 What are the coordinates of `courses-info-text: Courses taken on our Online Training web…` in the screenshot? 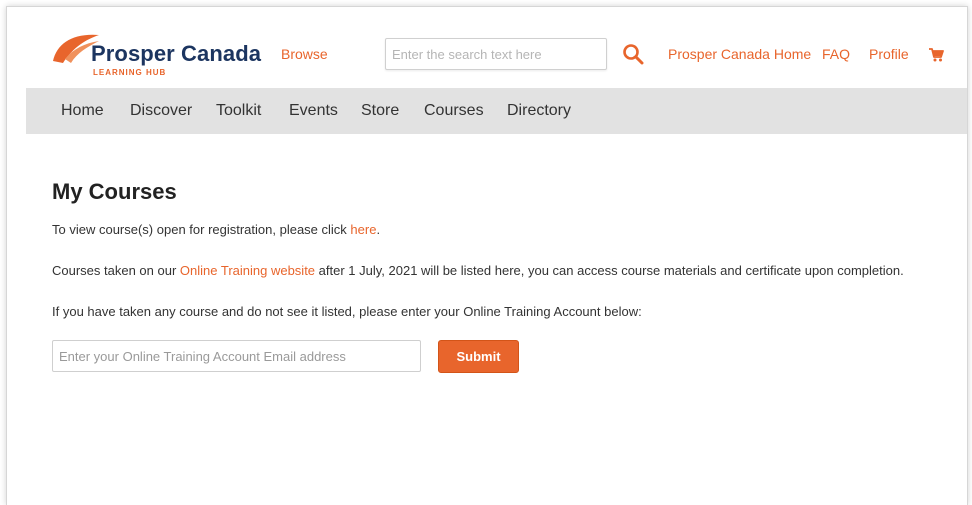 It's located at (478, 270).